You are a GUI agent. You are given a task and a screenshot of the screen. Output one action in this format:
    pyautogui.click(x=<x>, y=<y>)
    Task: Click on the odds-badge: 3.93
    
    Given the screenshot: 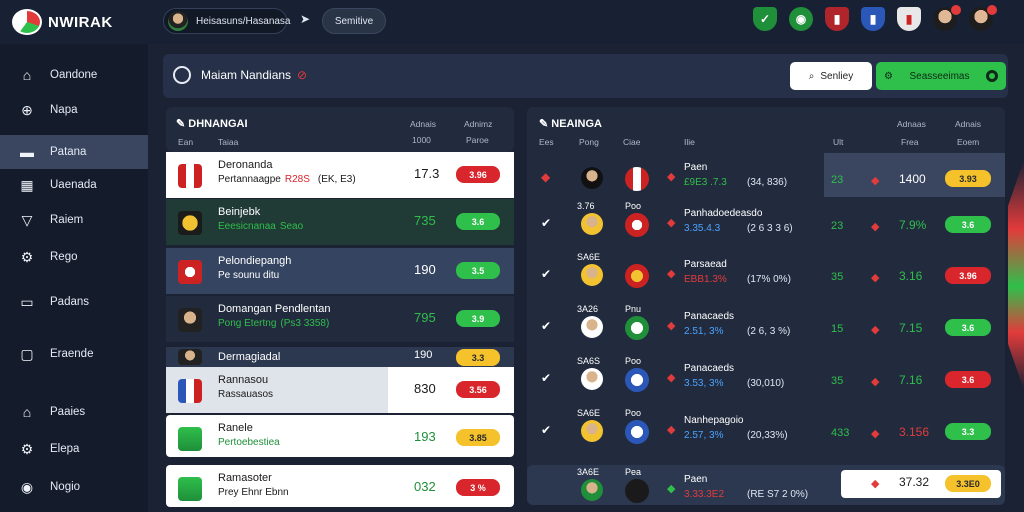 What is the action you would take?
    pyautogui.click(x=968, y=178)
    